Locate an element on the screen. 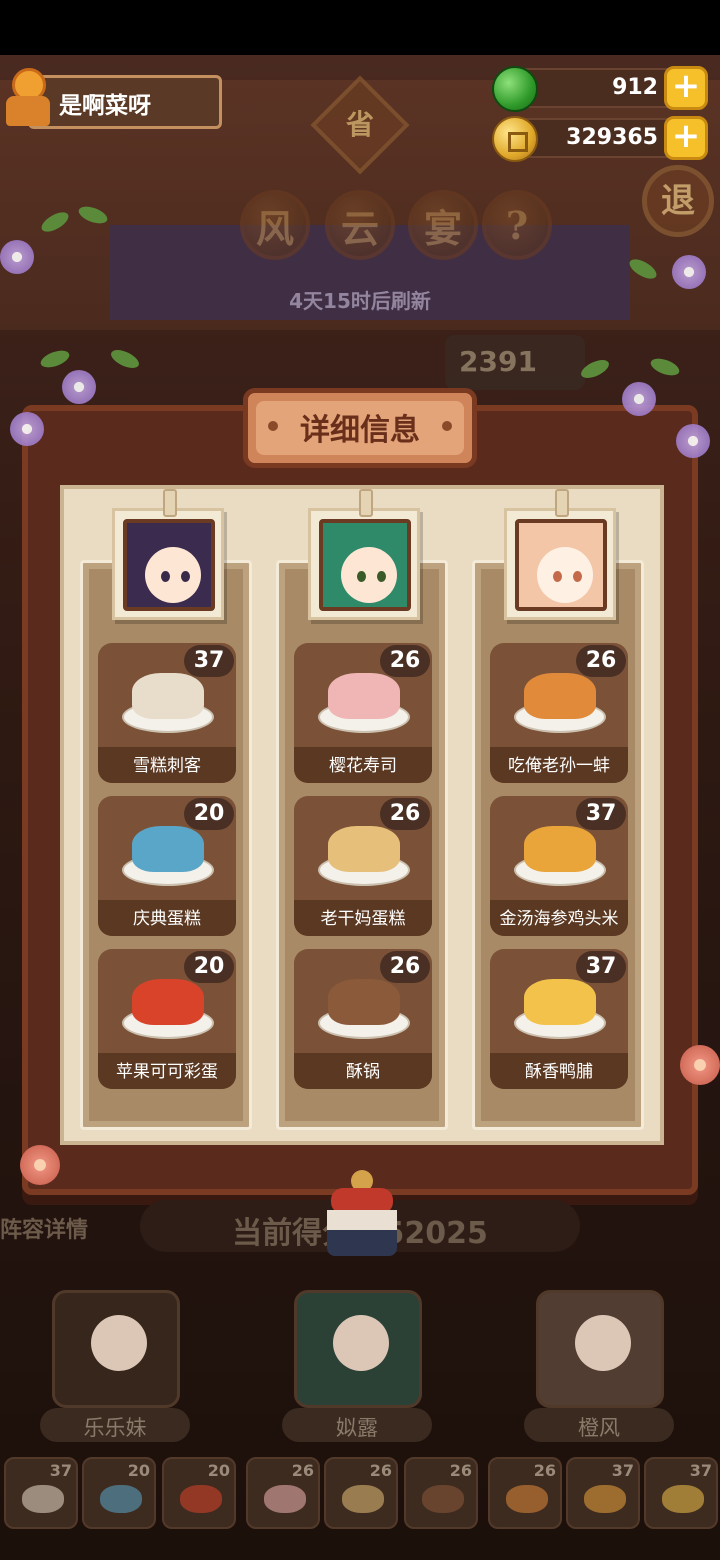 The image size is (720, 1560). chef-name-plate: 姒露 is located at coordinates (357, 1425).